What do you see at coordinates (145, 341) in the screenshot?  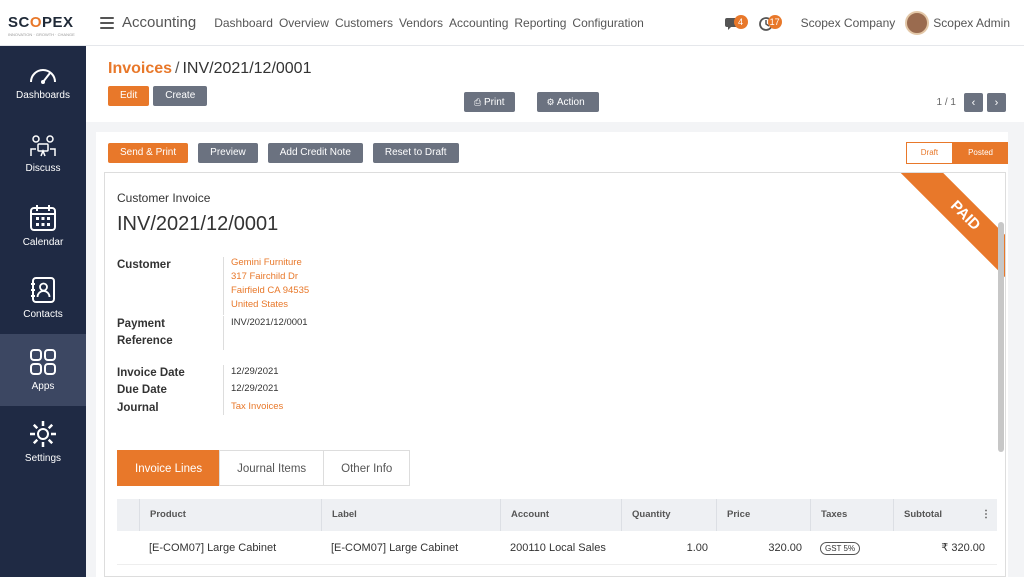 I see `payment-reference-label-2: Reference` at bounding box center [145, 341].